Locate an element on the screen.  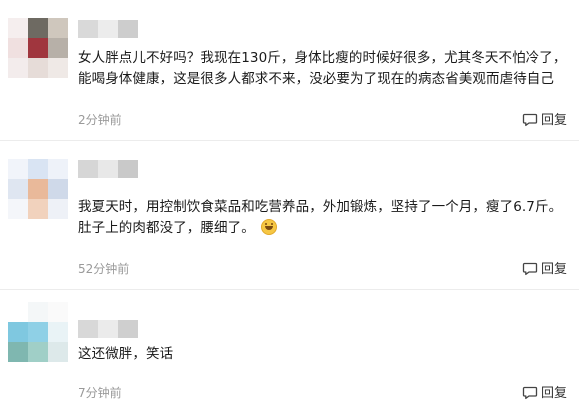
timestamp: 52分钟前 is located at coordinates (104, 269).